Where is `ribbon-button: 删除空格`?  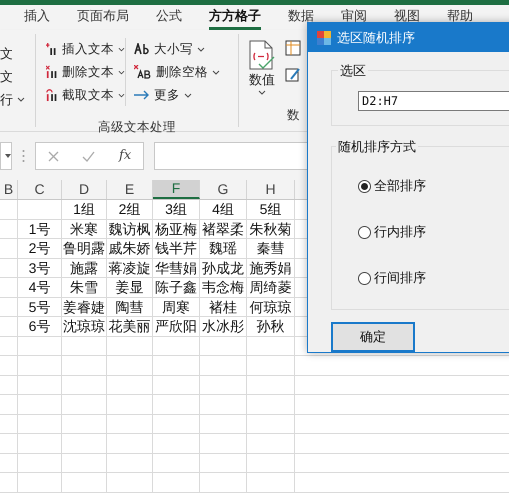
ribbon-button: 删除空格 is located at coordinates (177, 72).